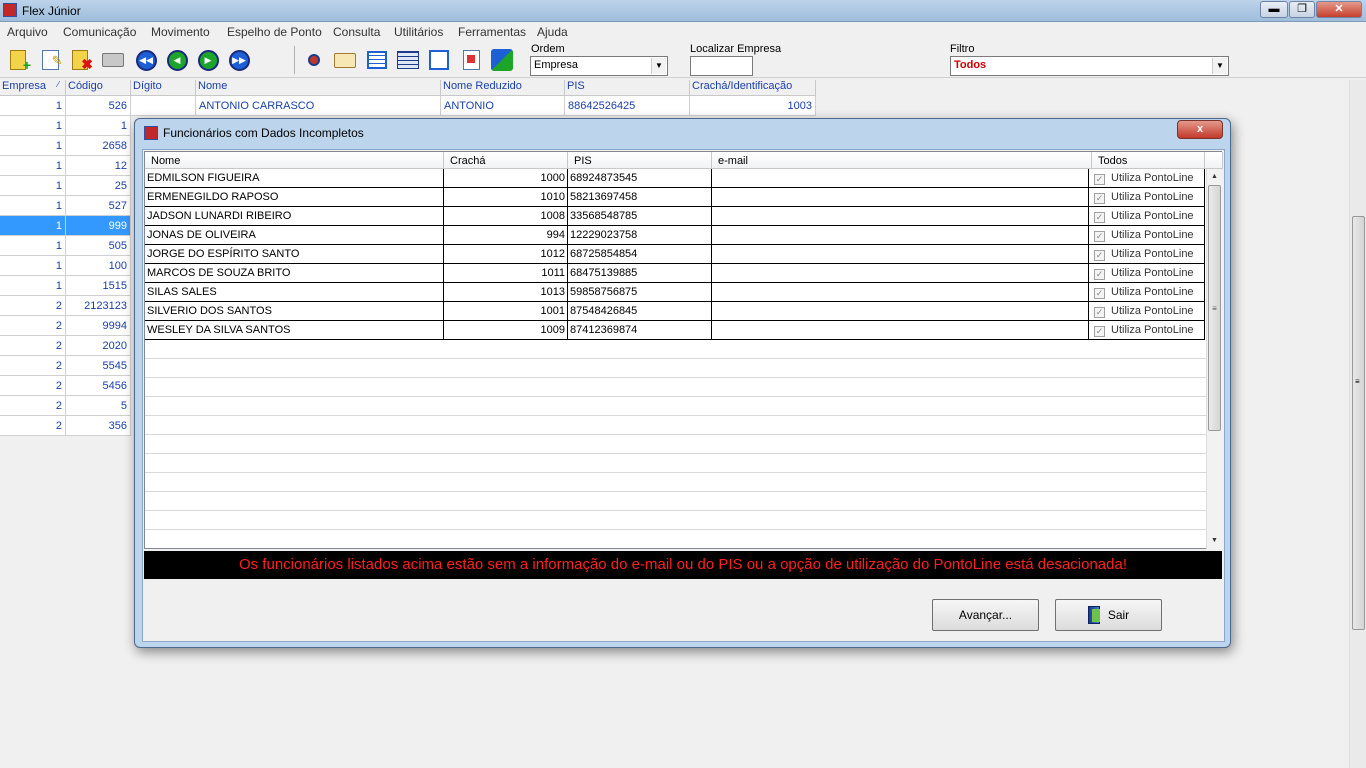 The image size is (1366, 768). I want to click on cell-codigo: 527, so click(98, 206).